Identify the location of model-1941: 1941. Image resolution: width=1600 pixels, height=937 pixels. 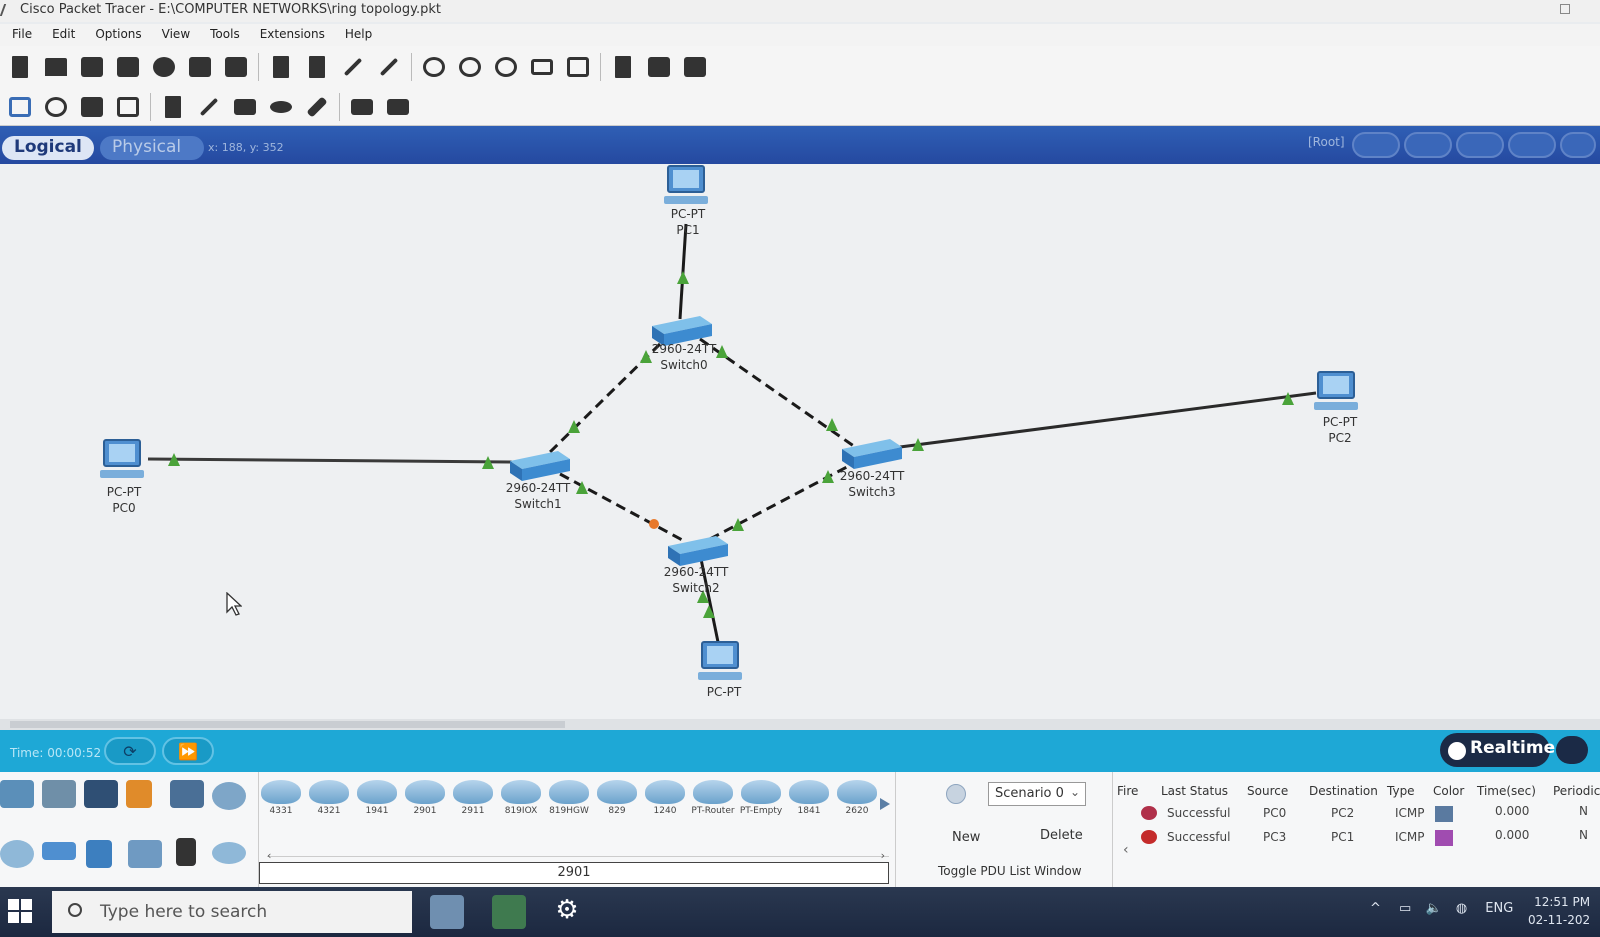
(377, 798).